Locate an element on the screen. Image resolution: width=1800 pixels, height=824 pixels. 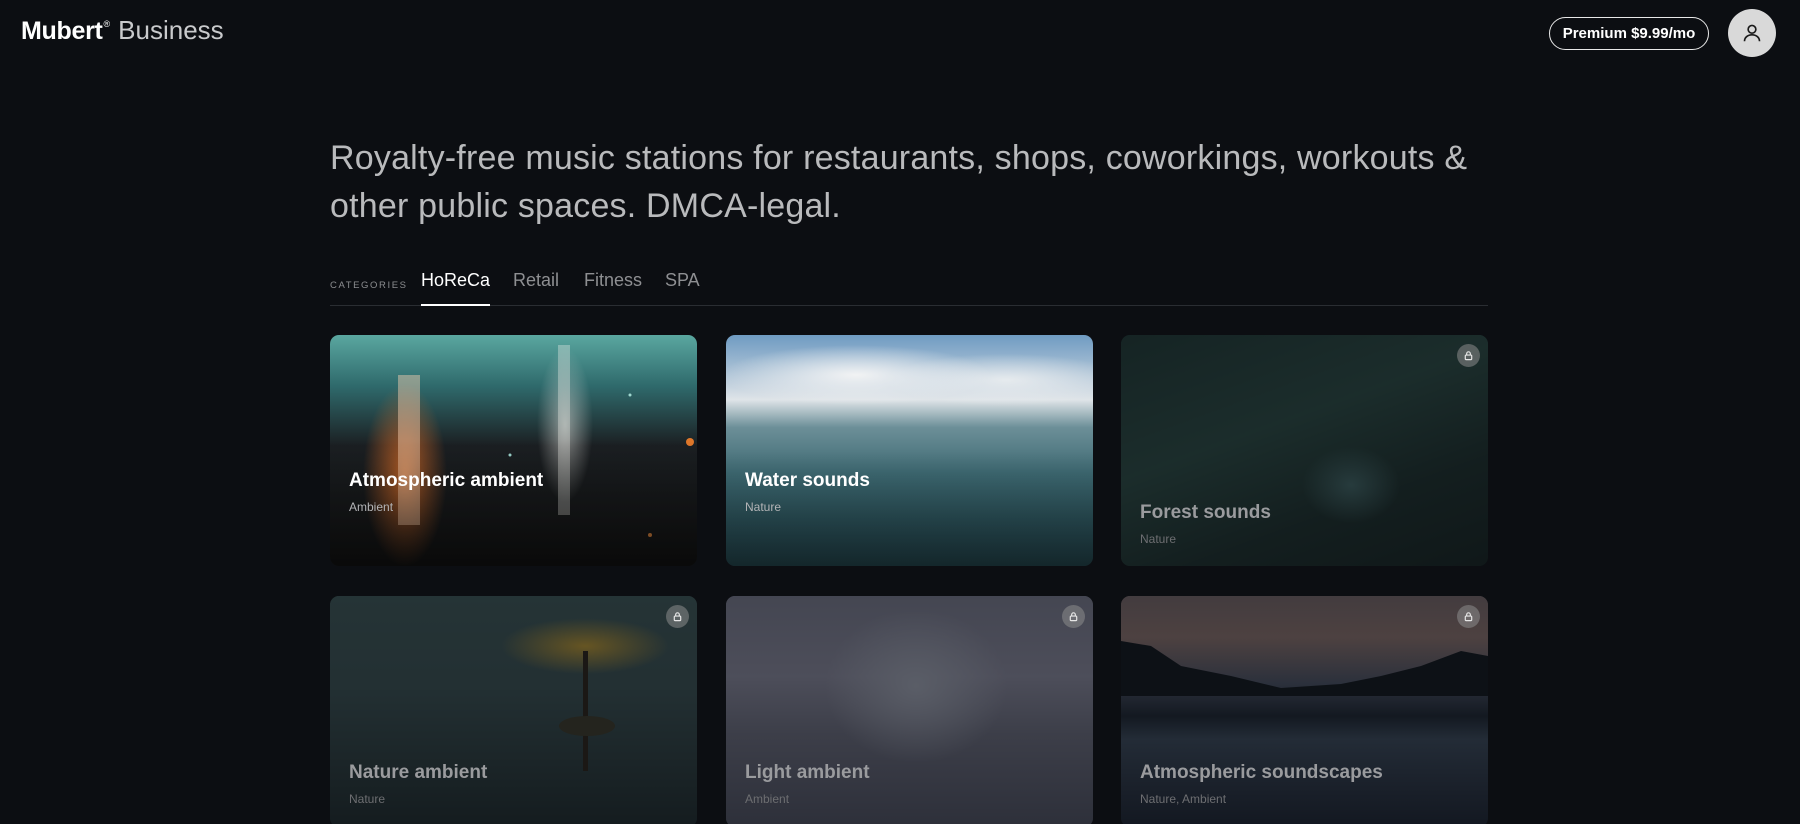
card-title: Light ambient is located at coordinates (807, 772).